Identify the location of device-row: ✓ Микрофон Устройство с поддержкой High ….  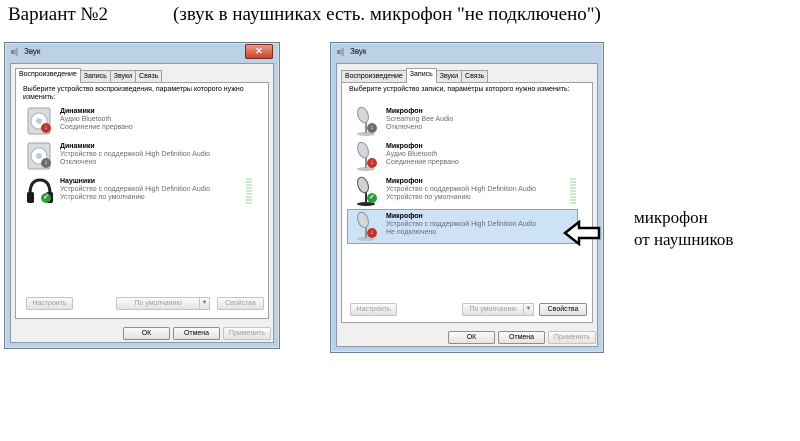
(463, 191).